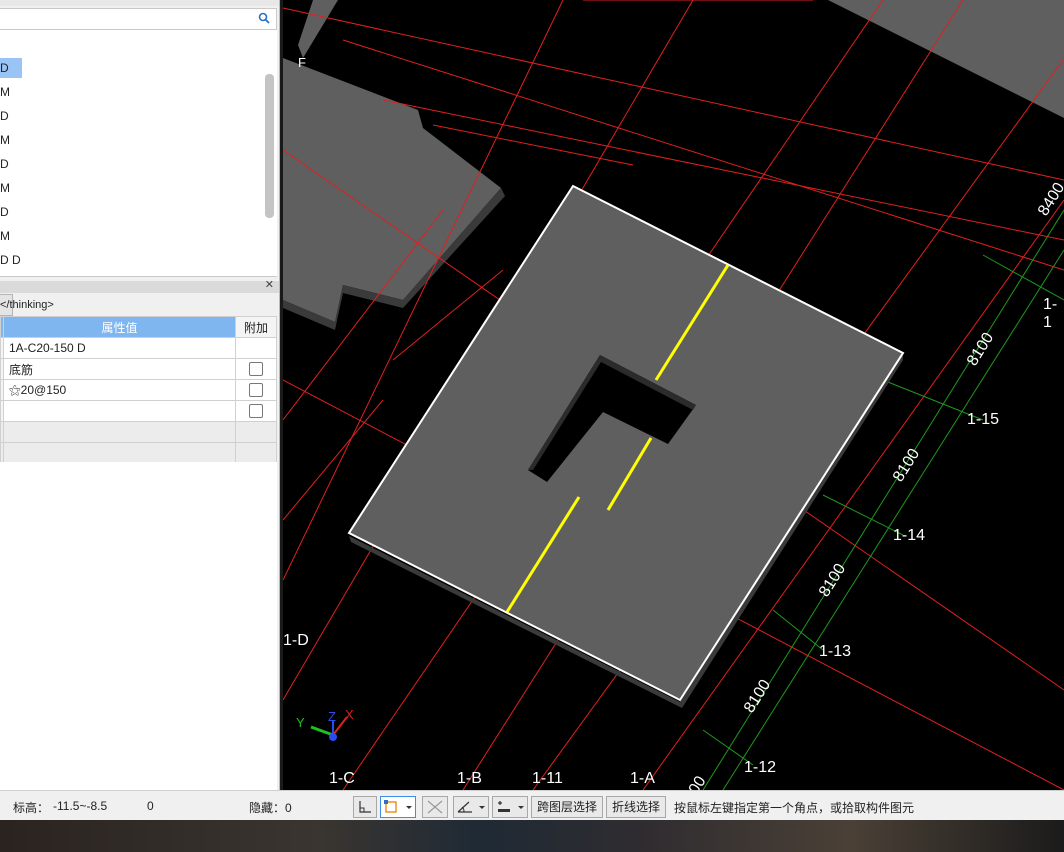 This screenshot has height=852, width=1064. Describe the element at coordinates (269, 146) in the screenshot. I see `list-scrollbar` at that location.